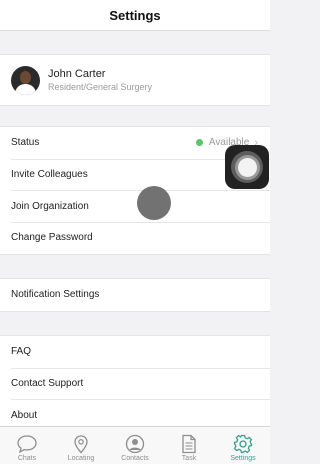  I want to click on tab-settings-label: Settings, so click(243, 458).